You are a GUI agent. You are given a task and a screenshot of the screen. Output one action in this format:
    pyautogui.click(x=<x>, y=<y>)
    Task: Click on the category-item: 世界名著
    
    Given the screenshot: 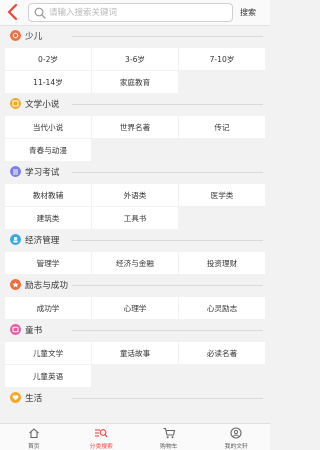 What is the action you would take?
    pyautogui.click(x=135, y=127)
    